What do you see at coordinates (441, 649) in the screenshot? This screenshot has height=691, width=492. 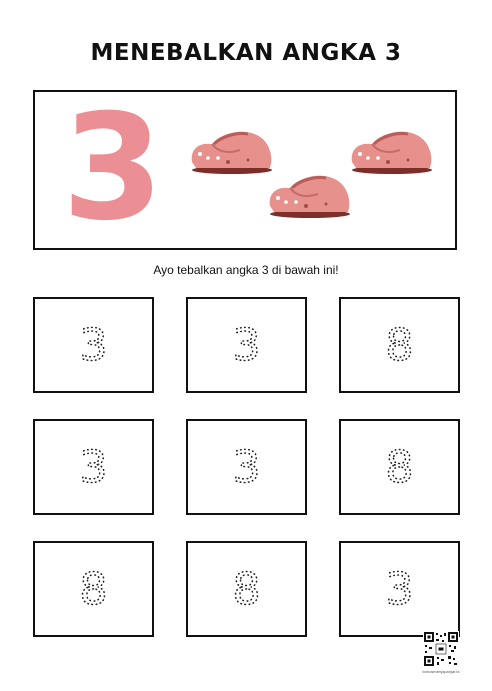 I see `qr-code-icon` at bounding box center [441, 649].